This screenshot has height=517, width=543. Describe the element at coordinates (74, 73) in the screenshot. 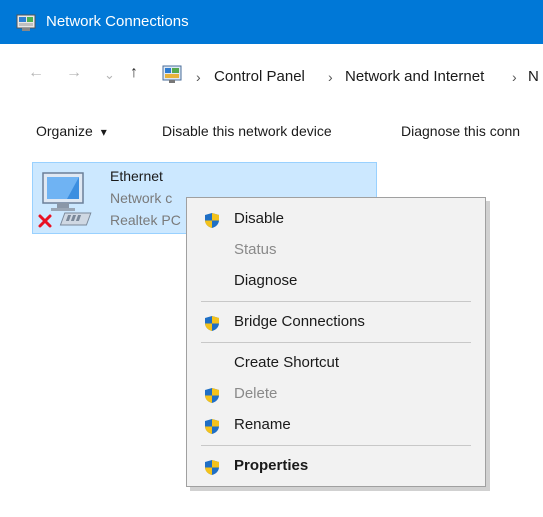

I see `forward-arrow-icon: →` at that location.